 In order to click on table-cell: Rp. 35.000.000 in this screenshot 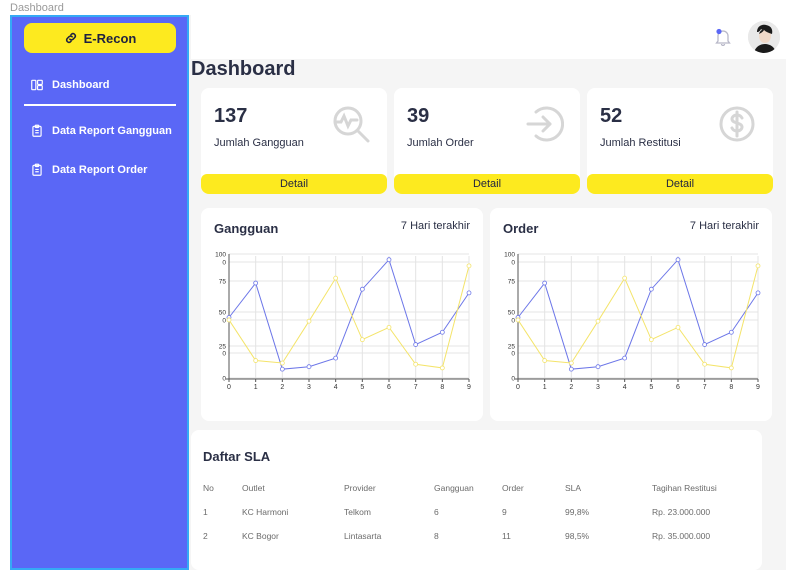, I will do `click(681, 536)`.